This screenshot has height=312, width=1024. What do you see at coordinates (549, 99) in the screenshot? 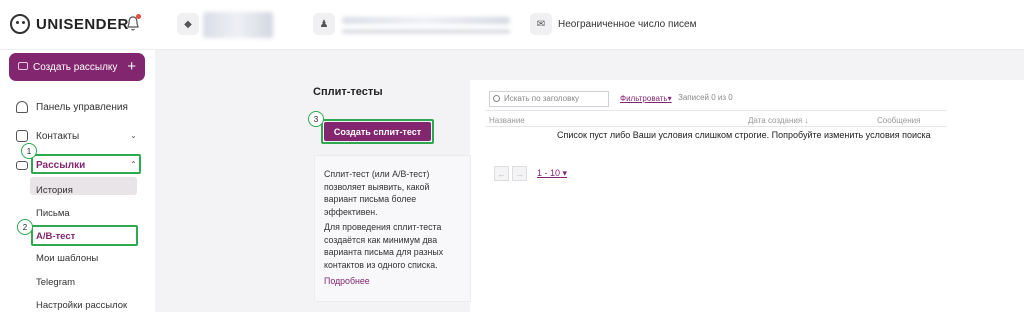
I see `search-input: Искать по заголовку` at bounding box center [549, 99].